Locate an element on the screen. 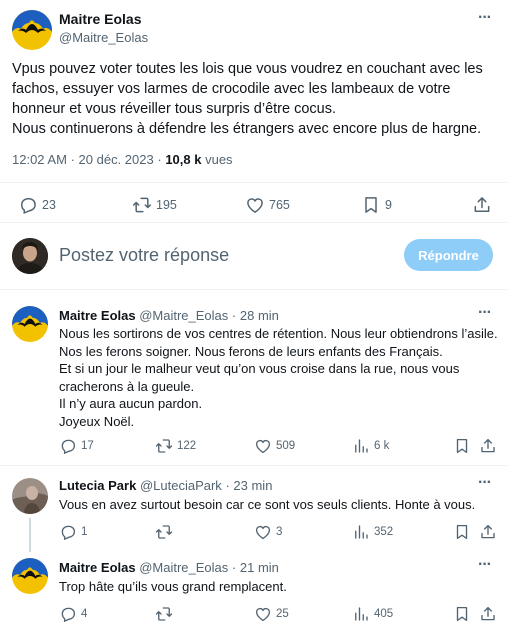  reply-time: 21 min is located at coordinates (259, 567).